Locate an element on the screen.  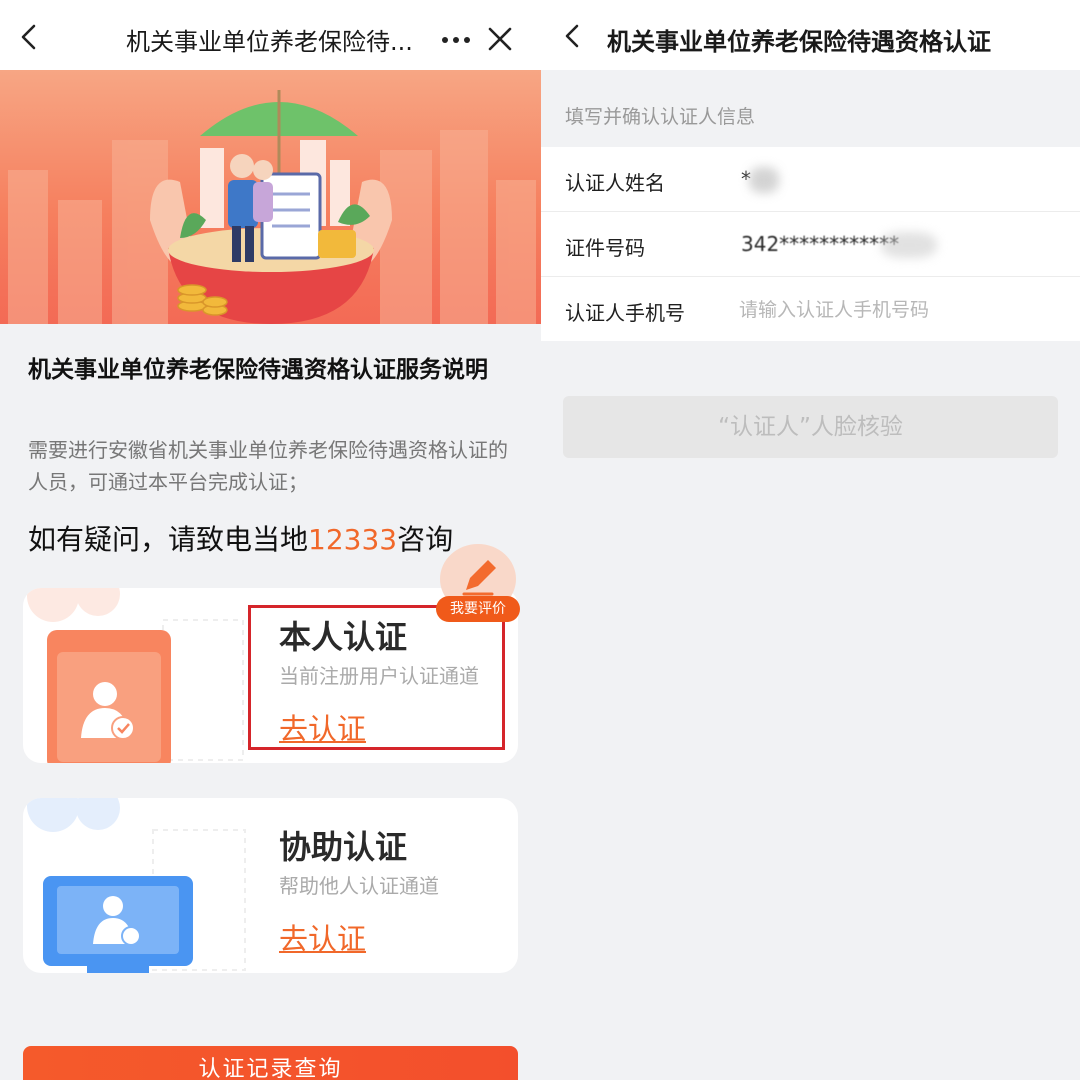
evaluate-floating-button: 我要评价 is located at coordinates (478, 584).